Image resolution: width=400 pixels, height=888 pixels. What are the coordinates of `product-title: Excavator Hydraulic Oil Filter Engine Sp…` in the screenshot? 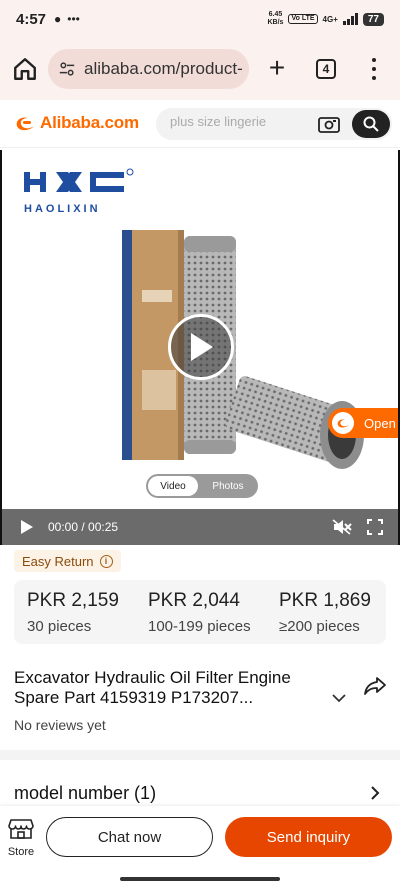 It's located at (152, 687).